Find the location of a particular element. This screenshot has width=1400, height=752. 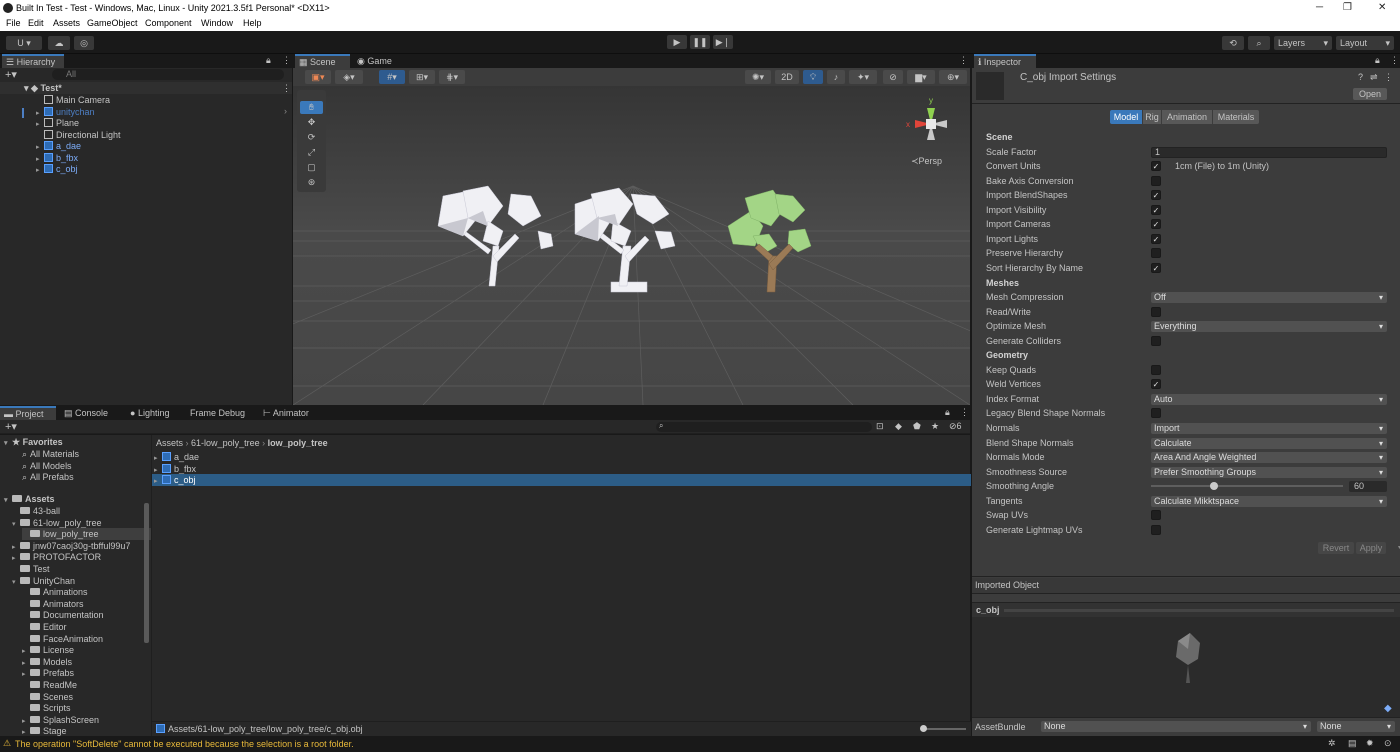

preset-icon: ⇌ is located at coordinates (1374, 77).